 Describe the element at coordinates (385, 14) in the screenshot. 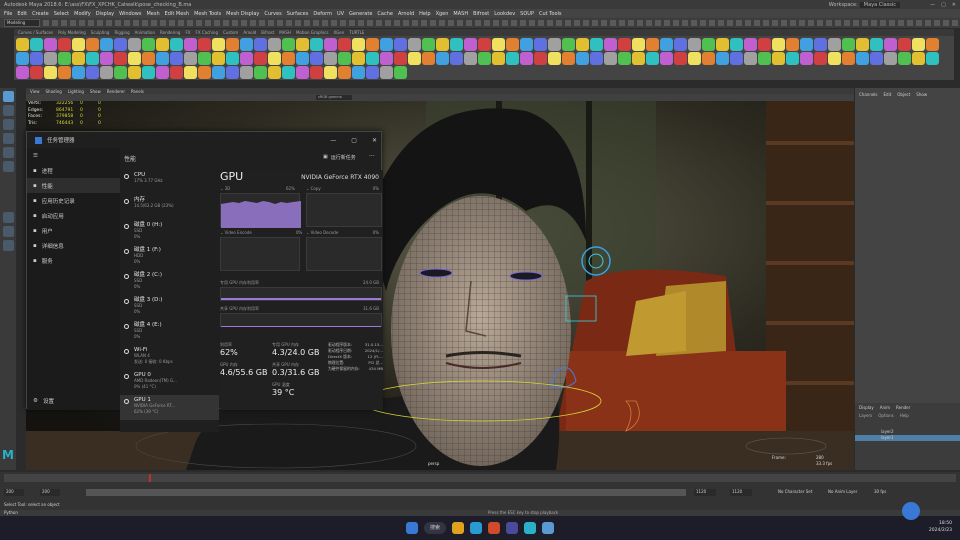

I see `menu-cache: Cache` at that location.